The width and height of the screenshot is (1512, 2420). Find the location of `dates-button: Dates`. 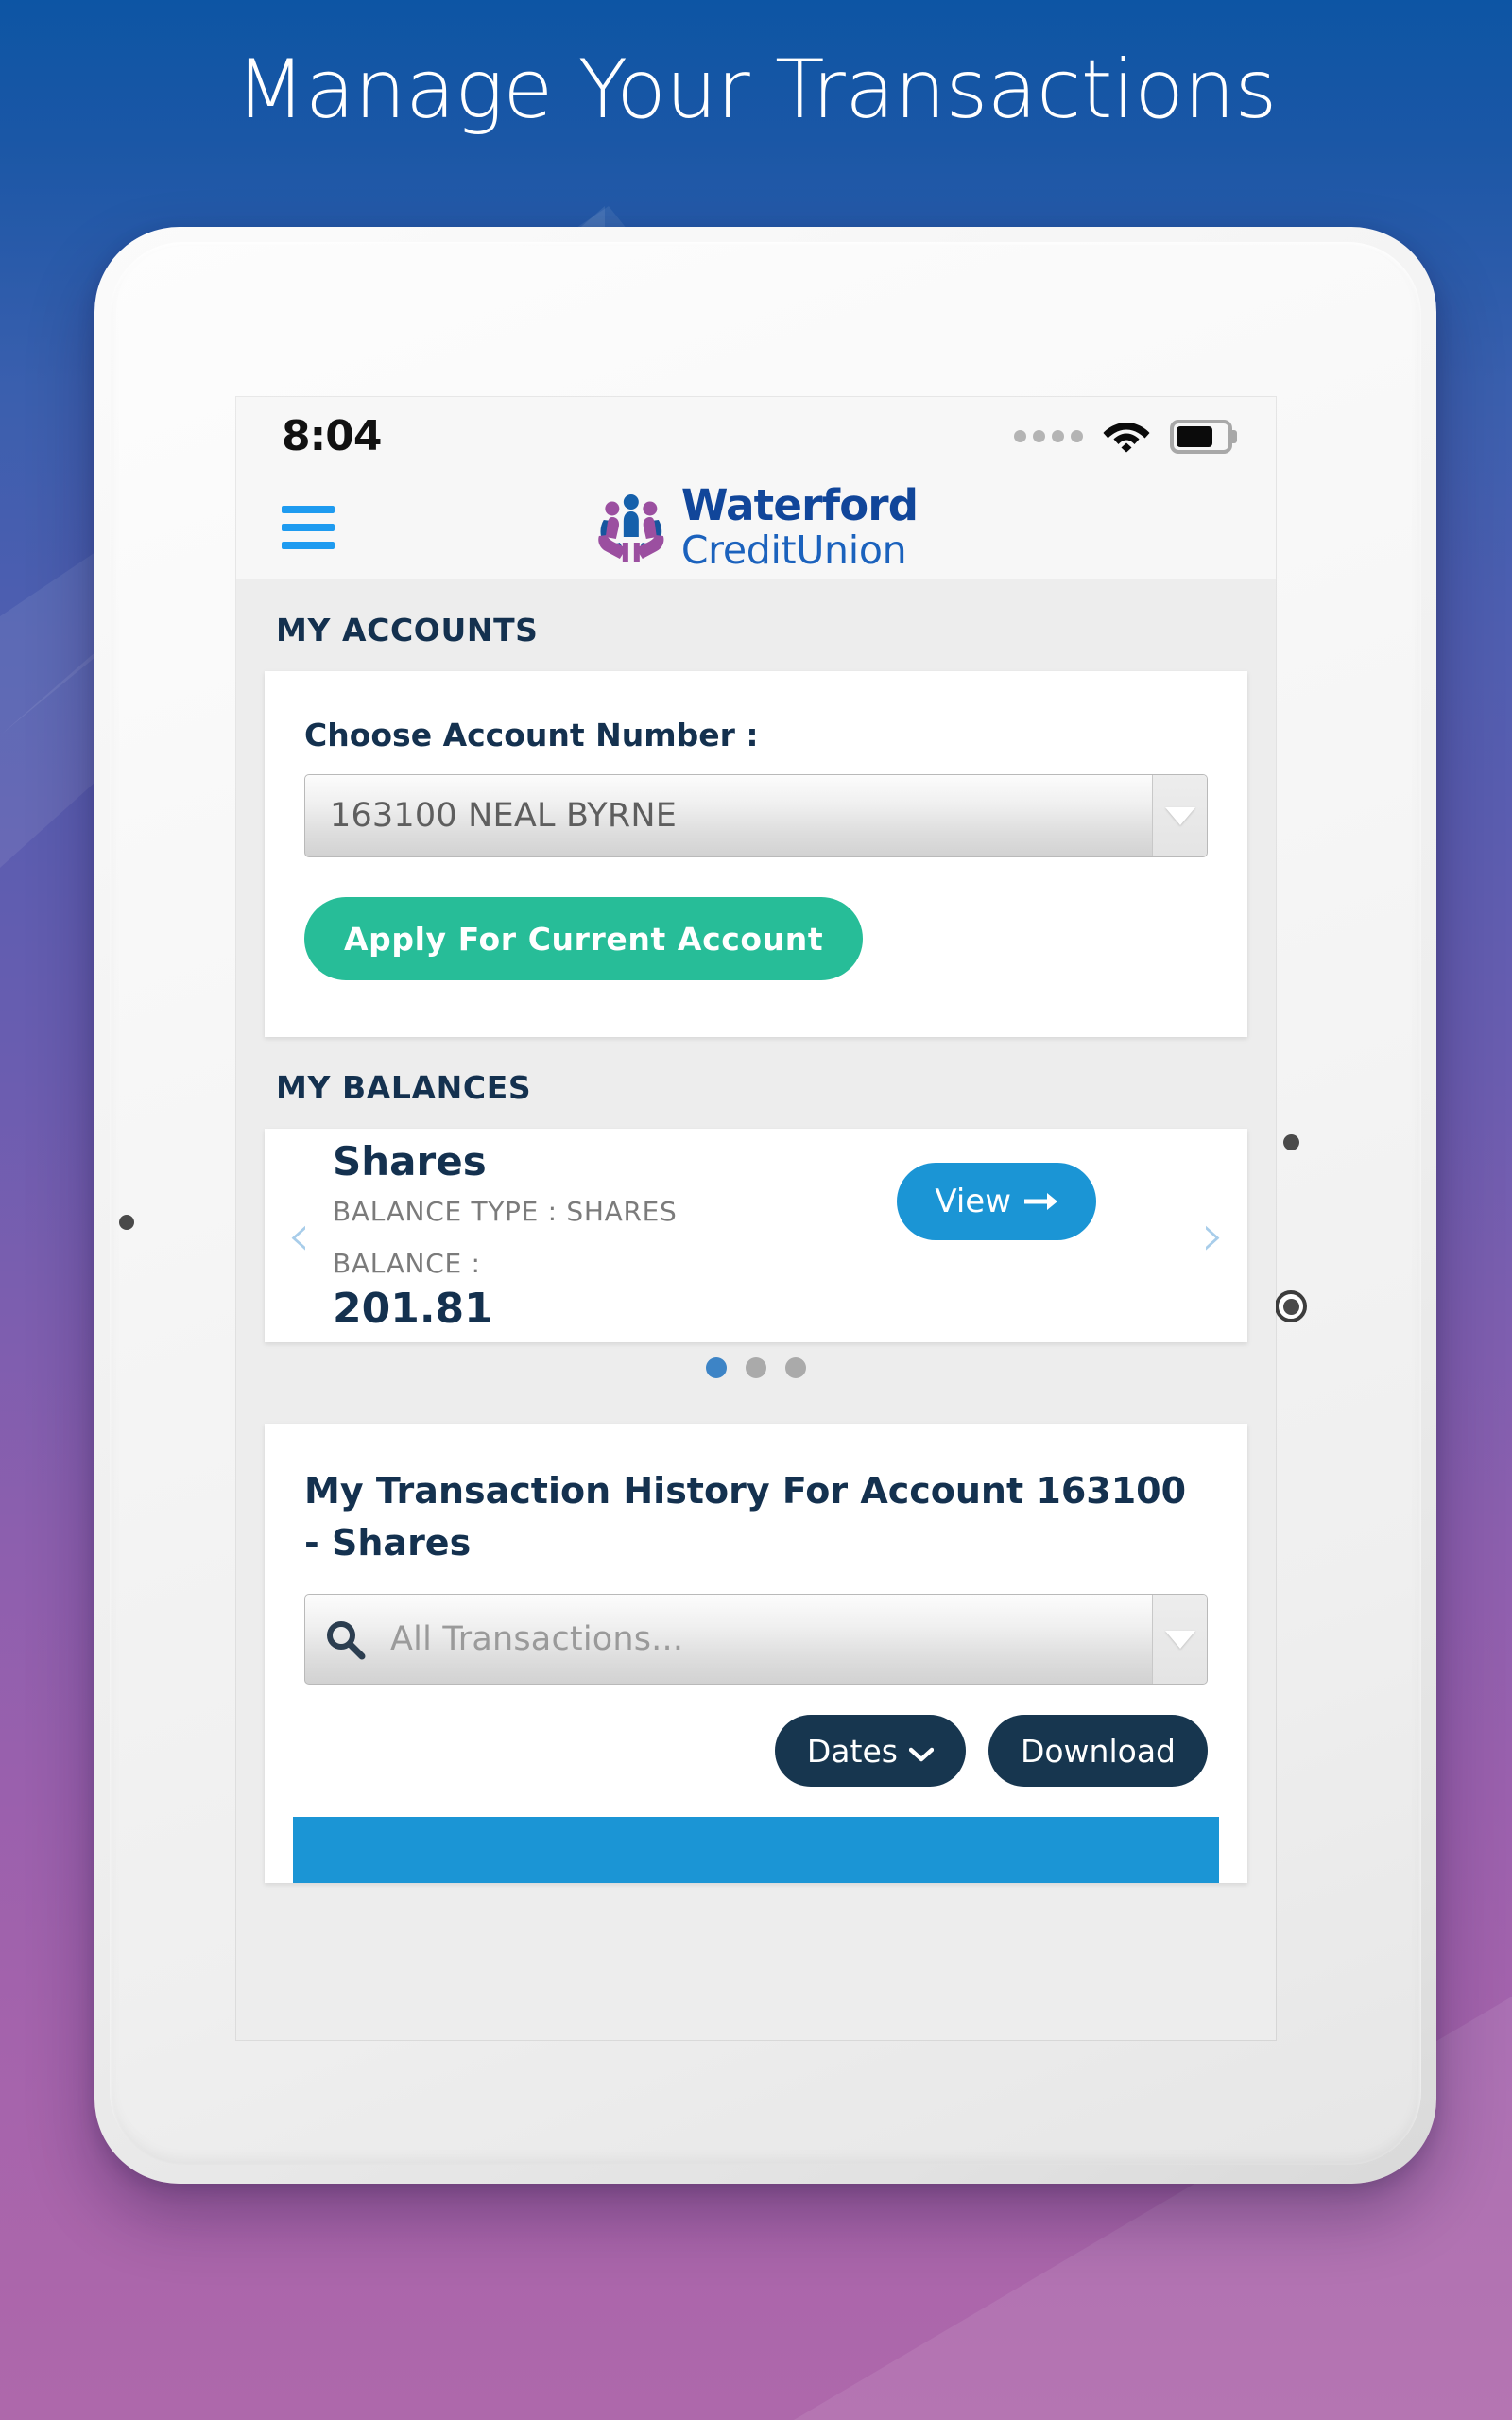

dates-button: Dates is located at coordinates (870, 1751).